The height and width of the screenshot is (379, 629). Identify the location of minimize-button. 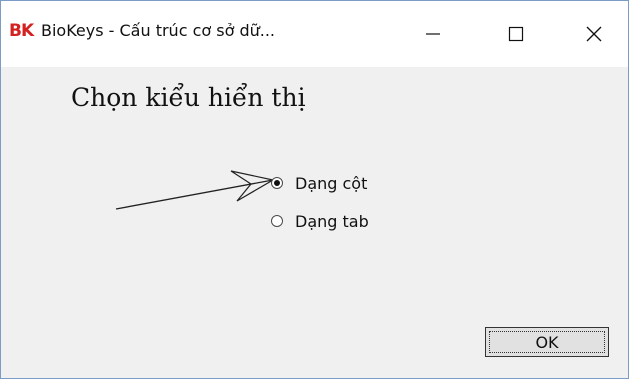
(433, 34).